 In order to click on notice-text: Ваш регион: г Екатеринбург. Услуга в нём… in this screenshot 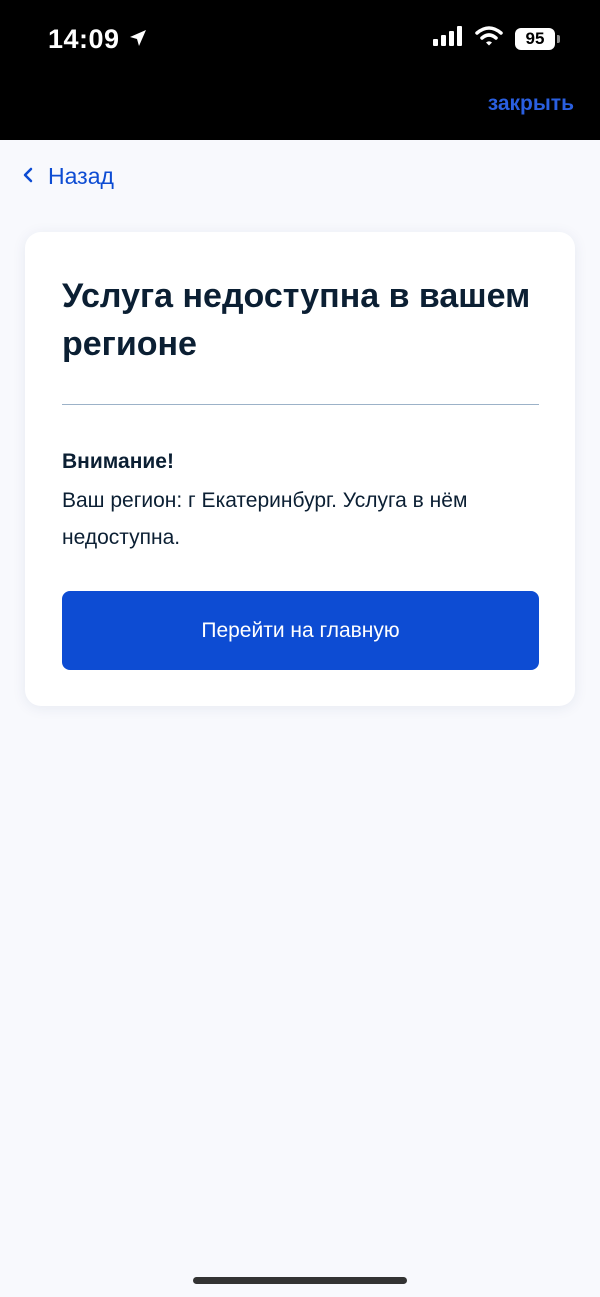, I will do `click(265, 519)`.